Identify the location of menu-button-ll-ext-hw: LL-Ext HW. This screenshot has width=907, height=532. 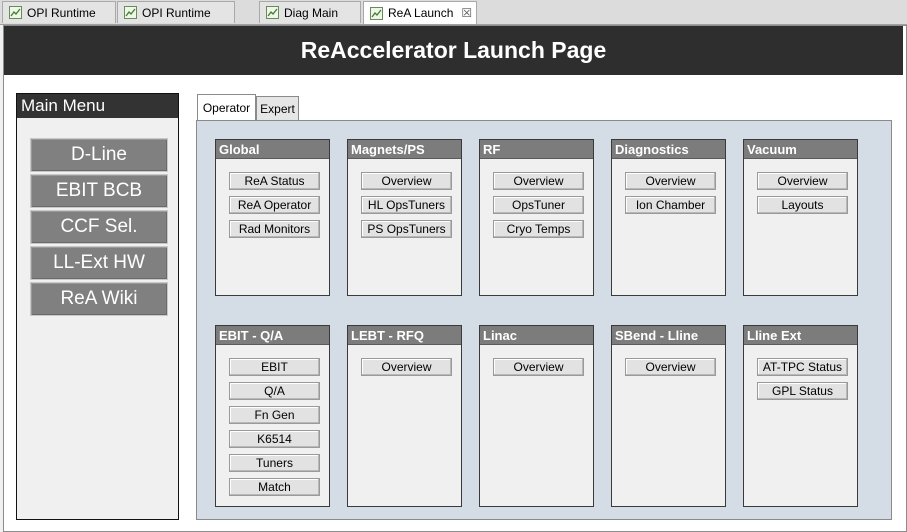
(99, 263).